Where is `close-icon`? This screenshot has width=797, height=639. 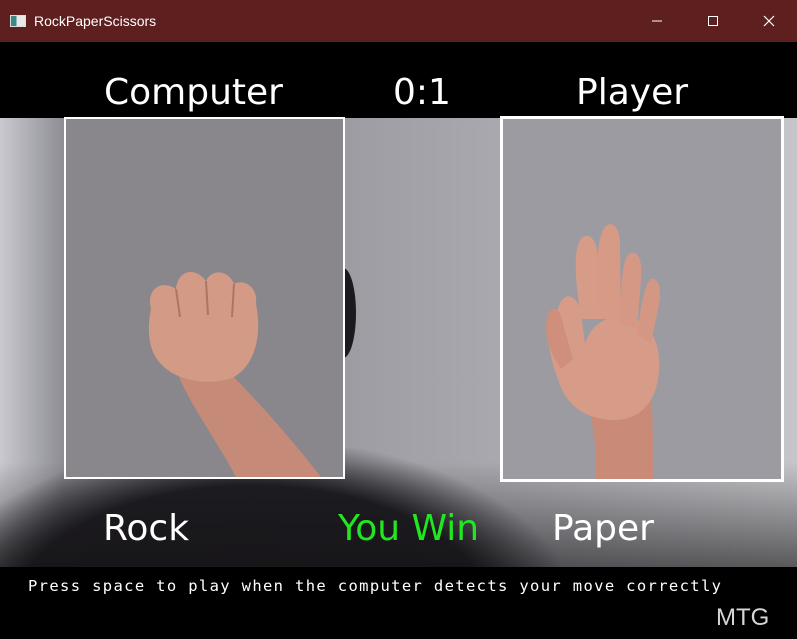
close-icon is located at coordinates (769, 21).